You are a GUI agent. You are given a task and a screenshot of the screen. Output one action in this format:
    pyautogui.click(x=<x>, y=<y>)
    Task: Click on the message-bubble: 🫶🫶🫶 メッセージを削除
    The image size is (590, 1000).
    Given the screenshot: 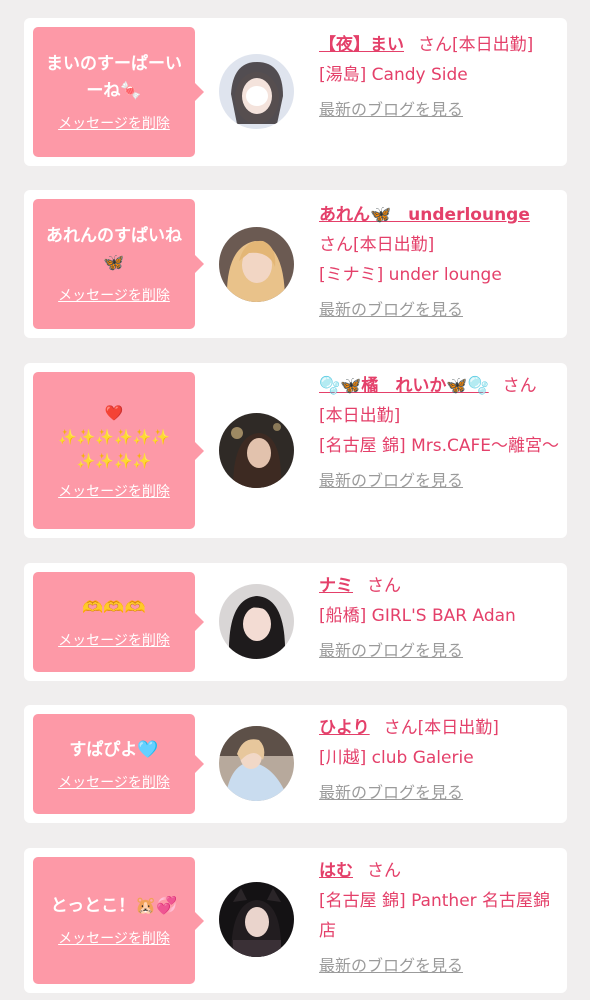 What is the action you would take?
    pyautogui.click(x=118, y=622)
    